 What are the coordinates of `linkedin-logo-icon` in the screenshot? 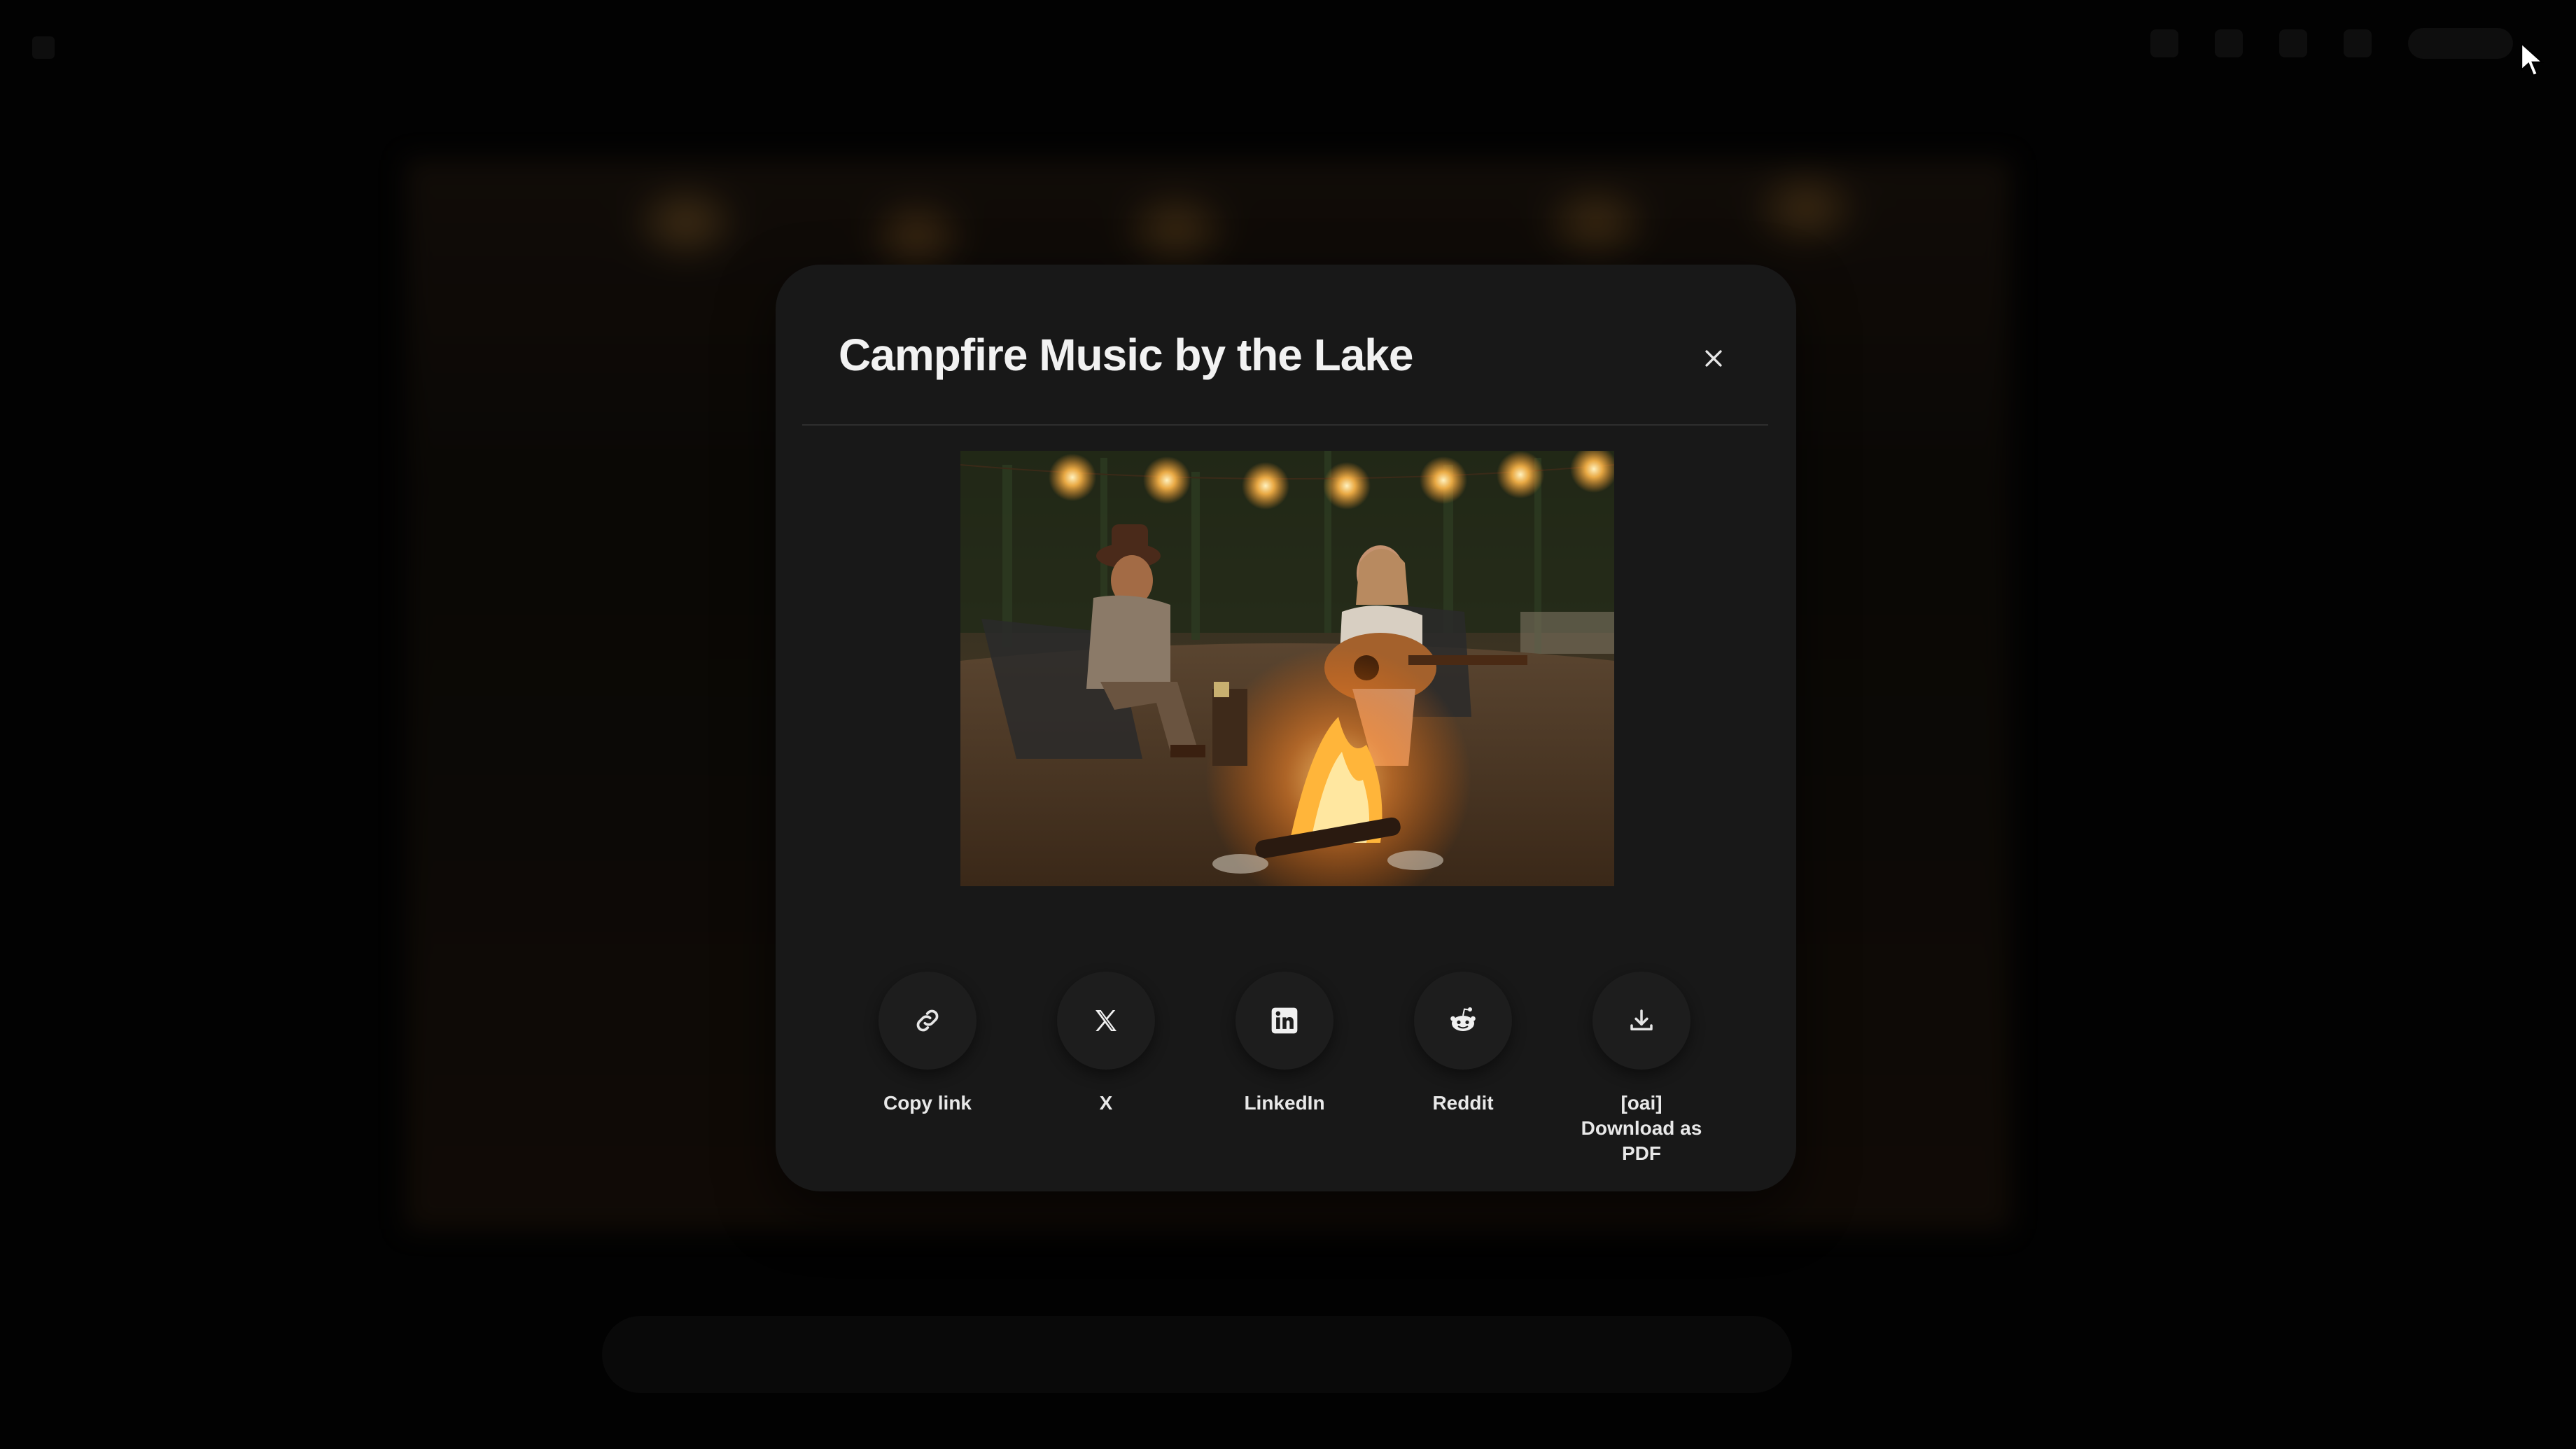 It's located at (1284, 1020).